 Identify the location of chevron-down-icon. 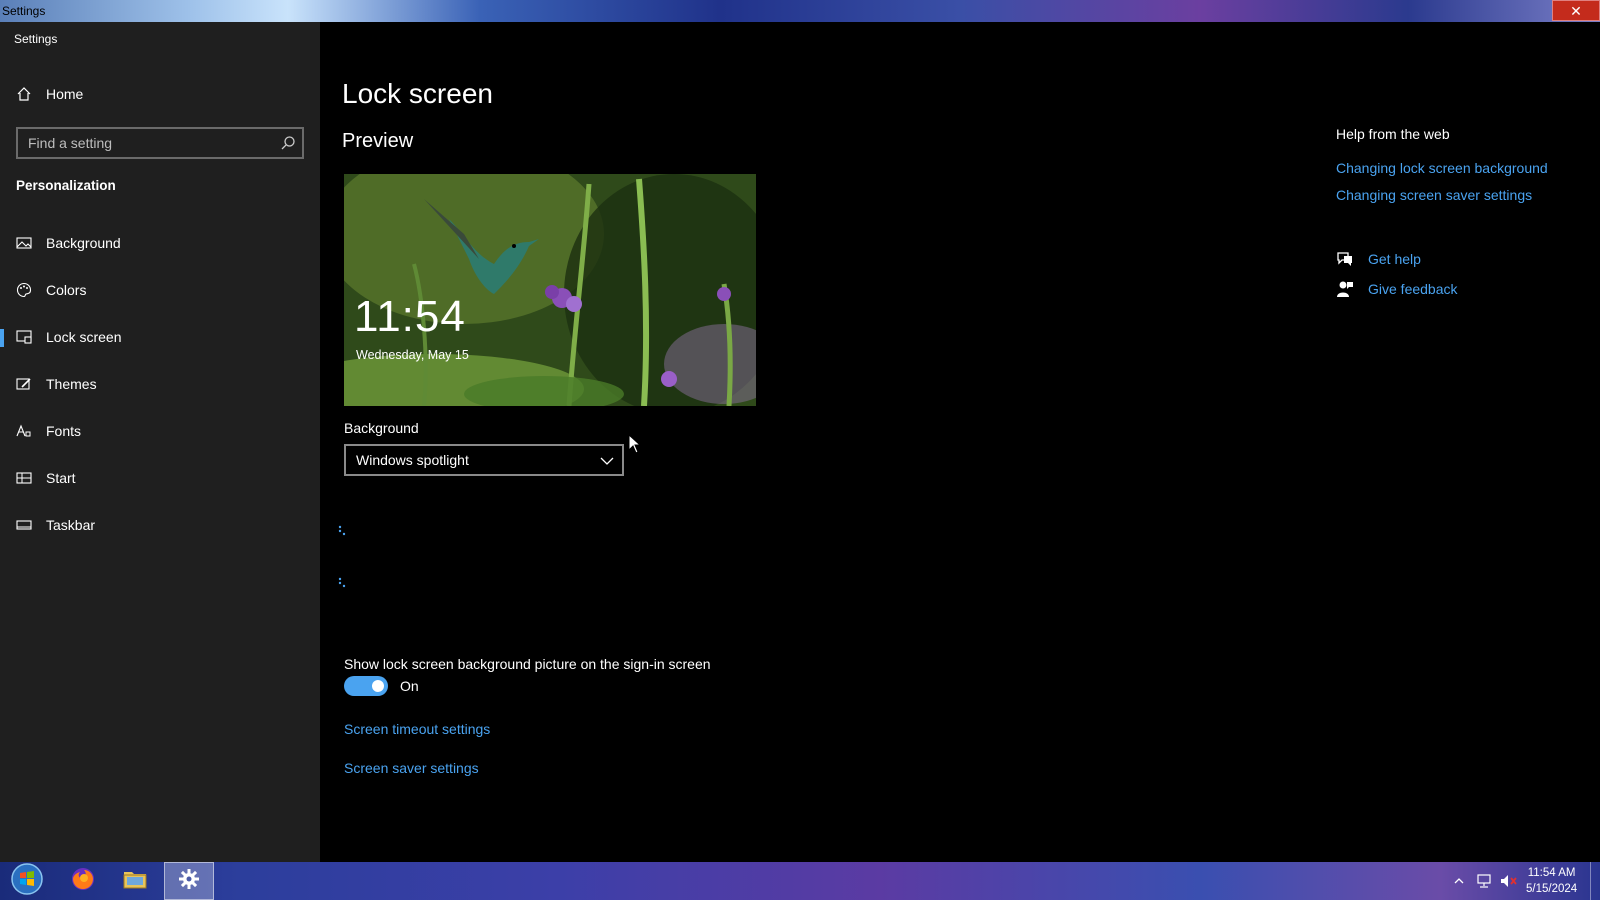
(607, 460).